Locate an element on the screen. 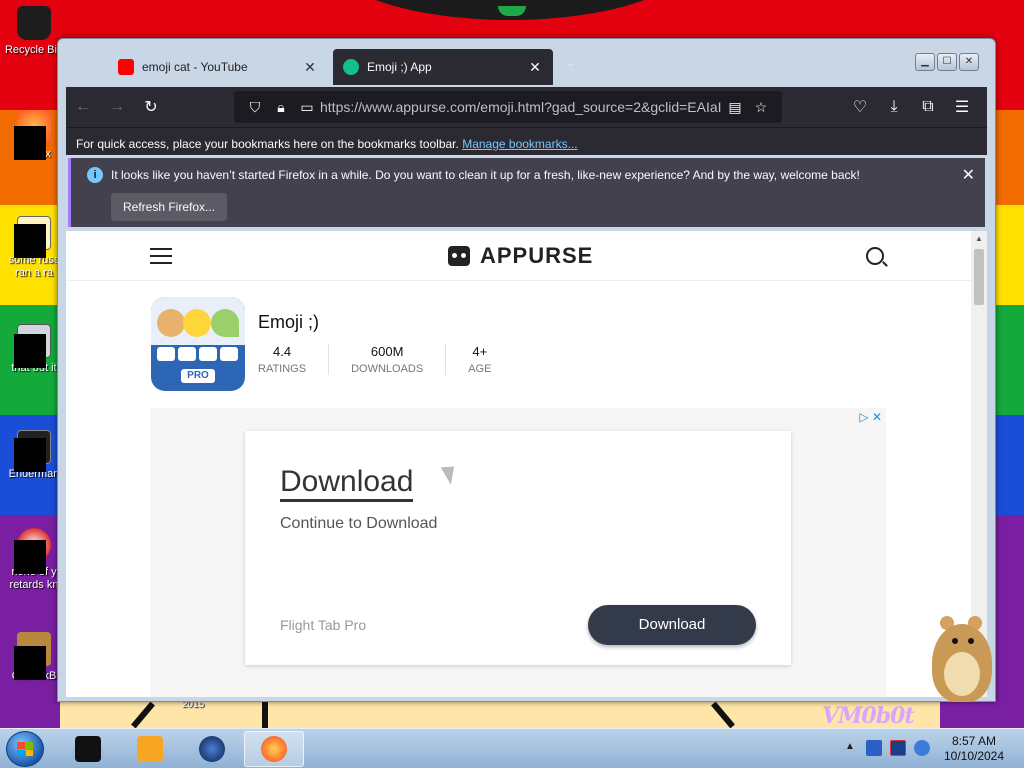 Image resolution: width=1024 pixels, height=768 pixels. scroll-up-icon: ▲ is located at coordinates (979, 239).